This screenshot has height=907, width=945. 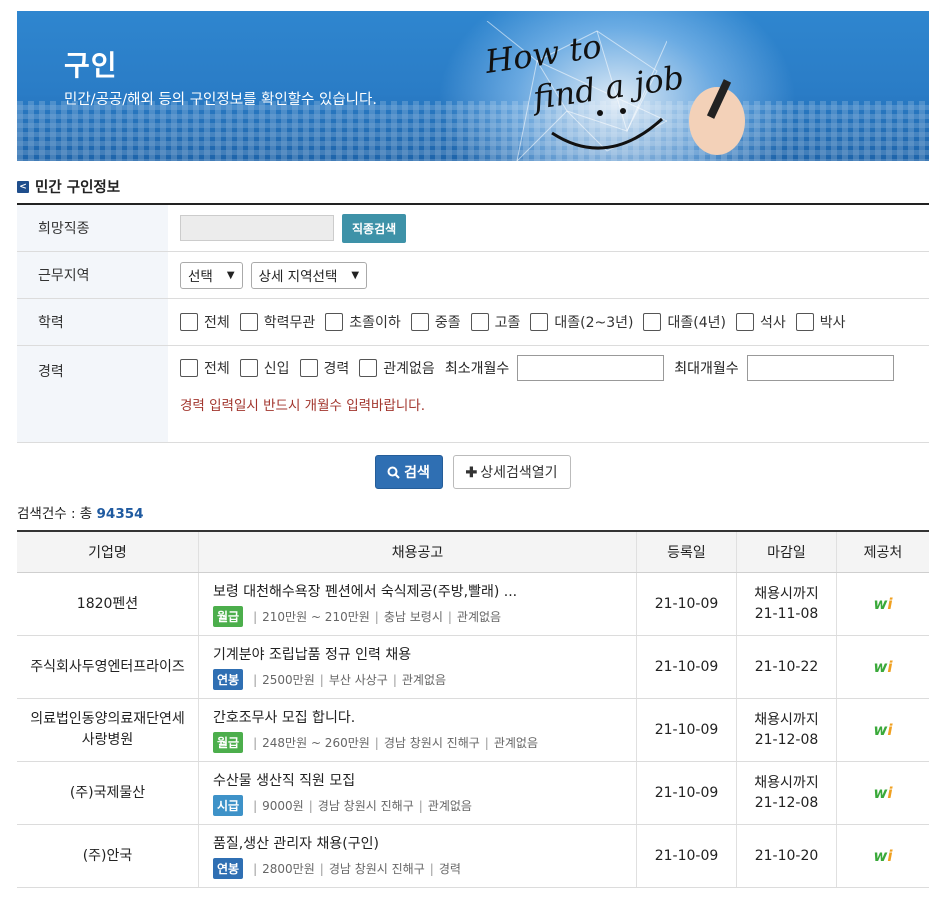 What do you see at coordinates (495, 322) in the screenshot?
I see `edu-checkbox: 고졸` at bounding box center [495, 322].